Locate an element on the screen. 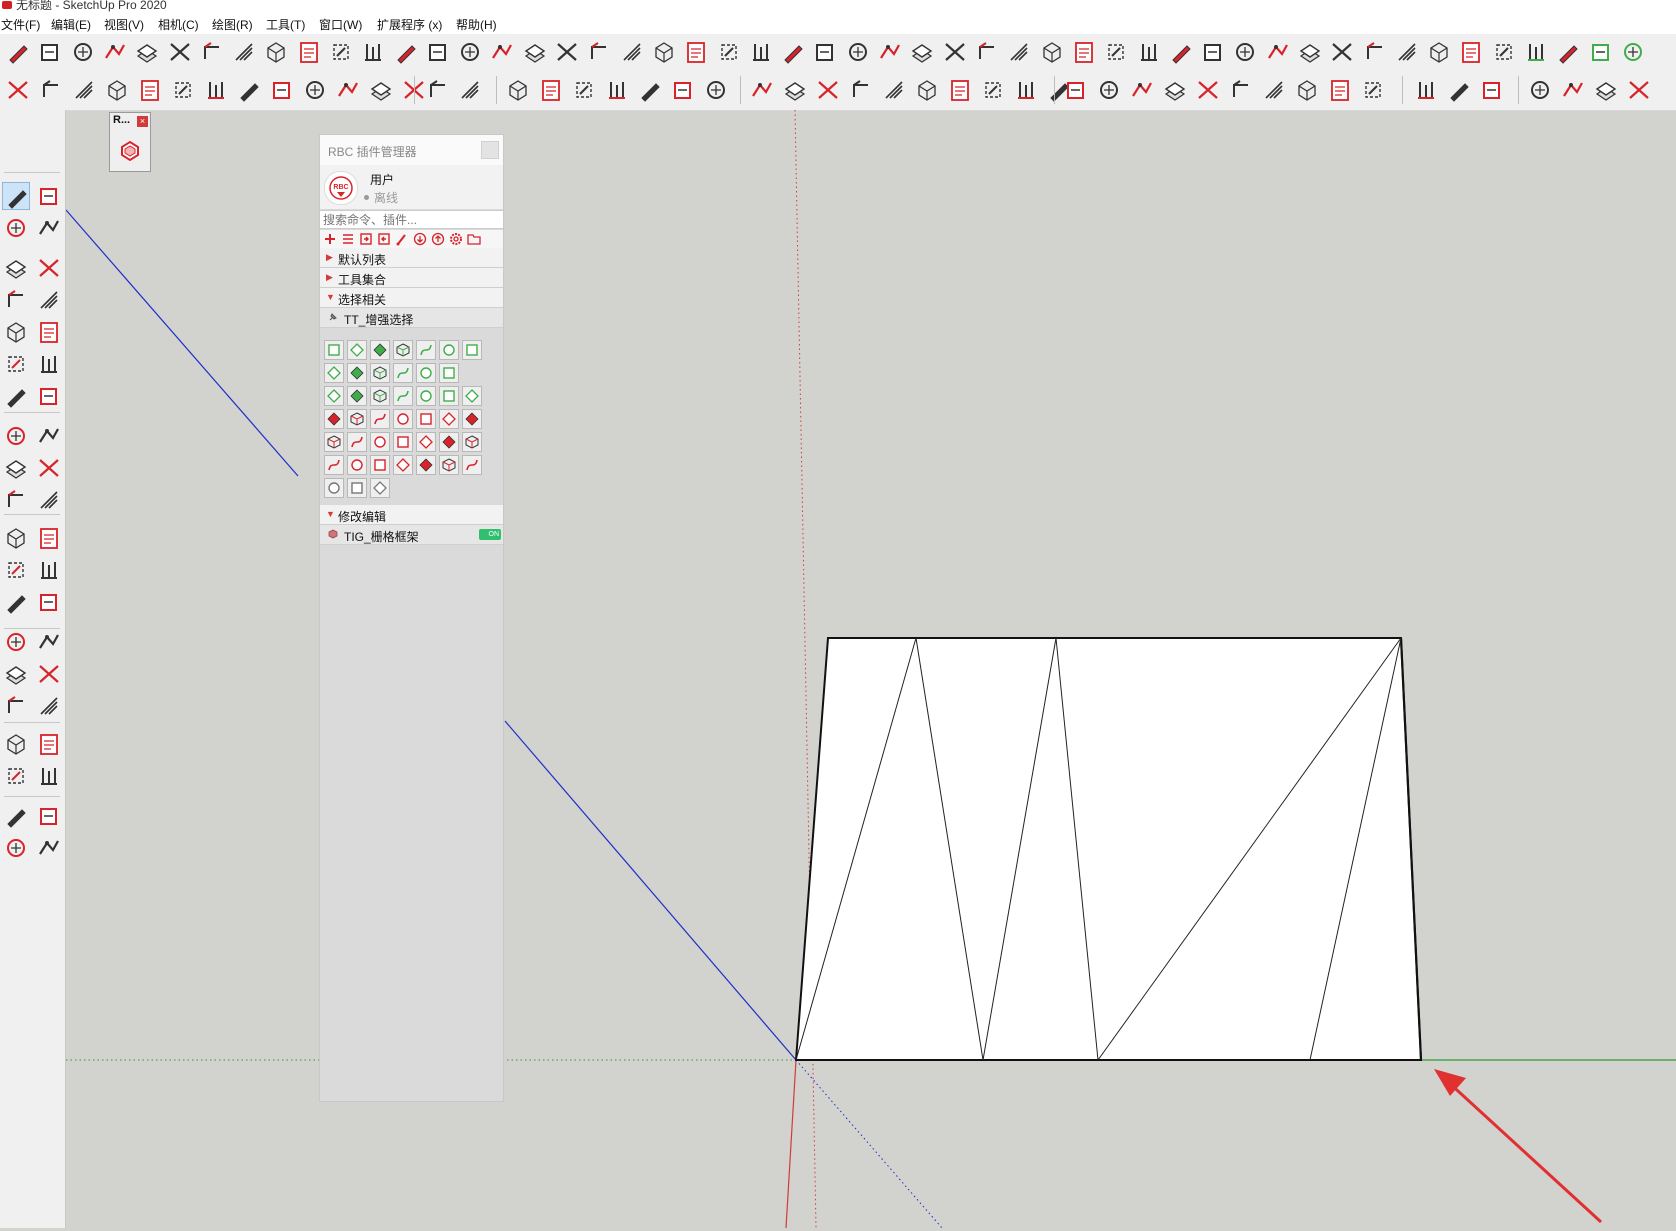 The height and width of the screenshot is (1231, 1676). toolbar1-tool-41-button is located at coordinates (1310, 52).